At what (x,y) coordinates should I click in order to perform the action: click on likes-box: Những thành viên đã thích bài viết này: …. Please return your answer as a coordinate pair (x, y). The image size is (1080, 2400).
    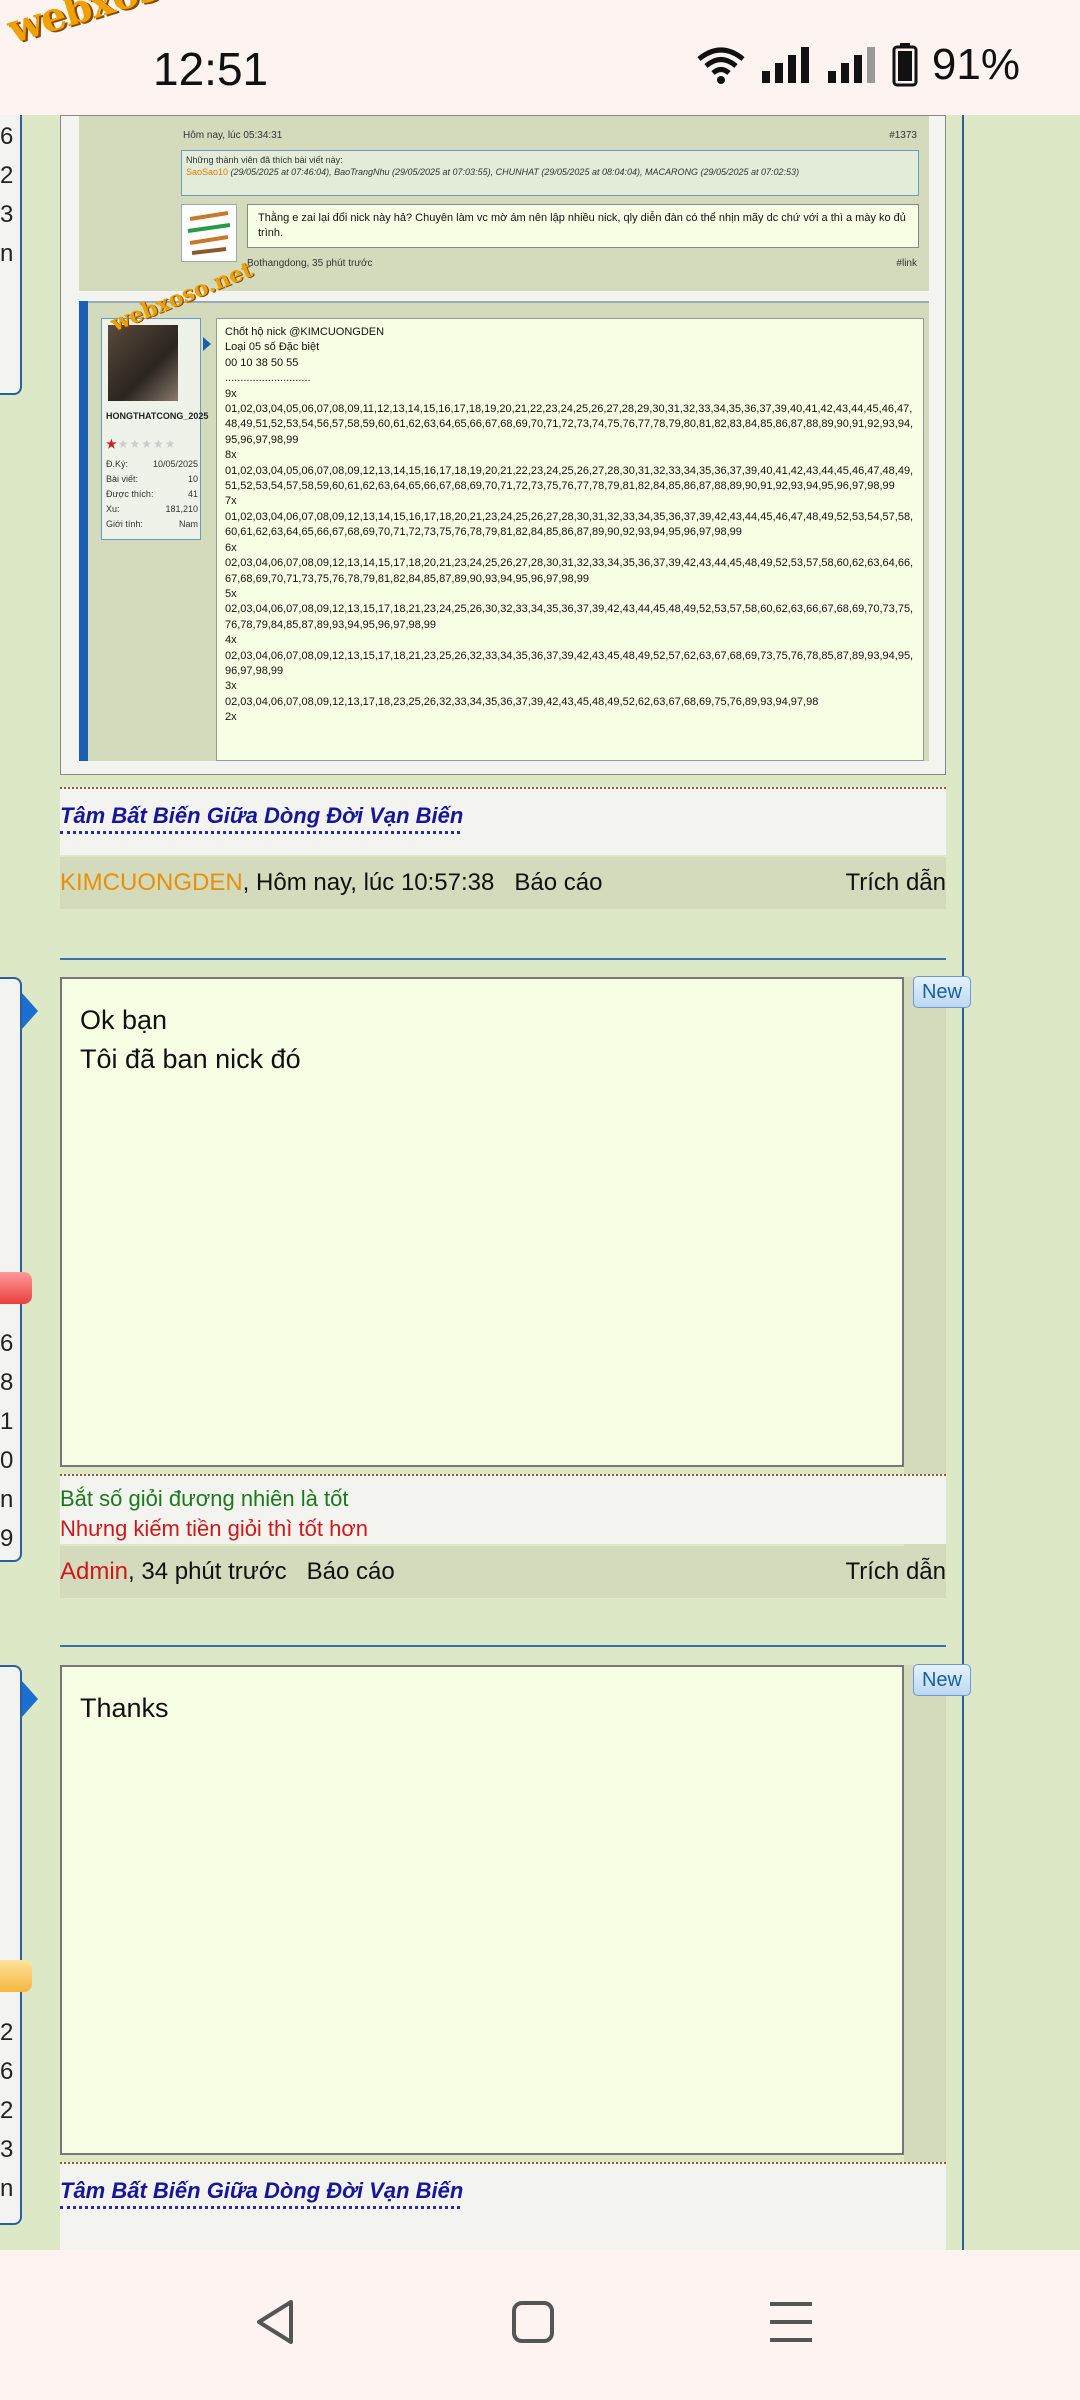
    Looking at the image, I should click on (550, 173).